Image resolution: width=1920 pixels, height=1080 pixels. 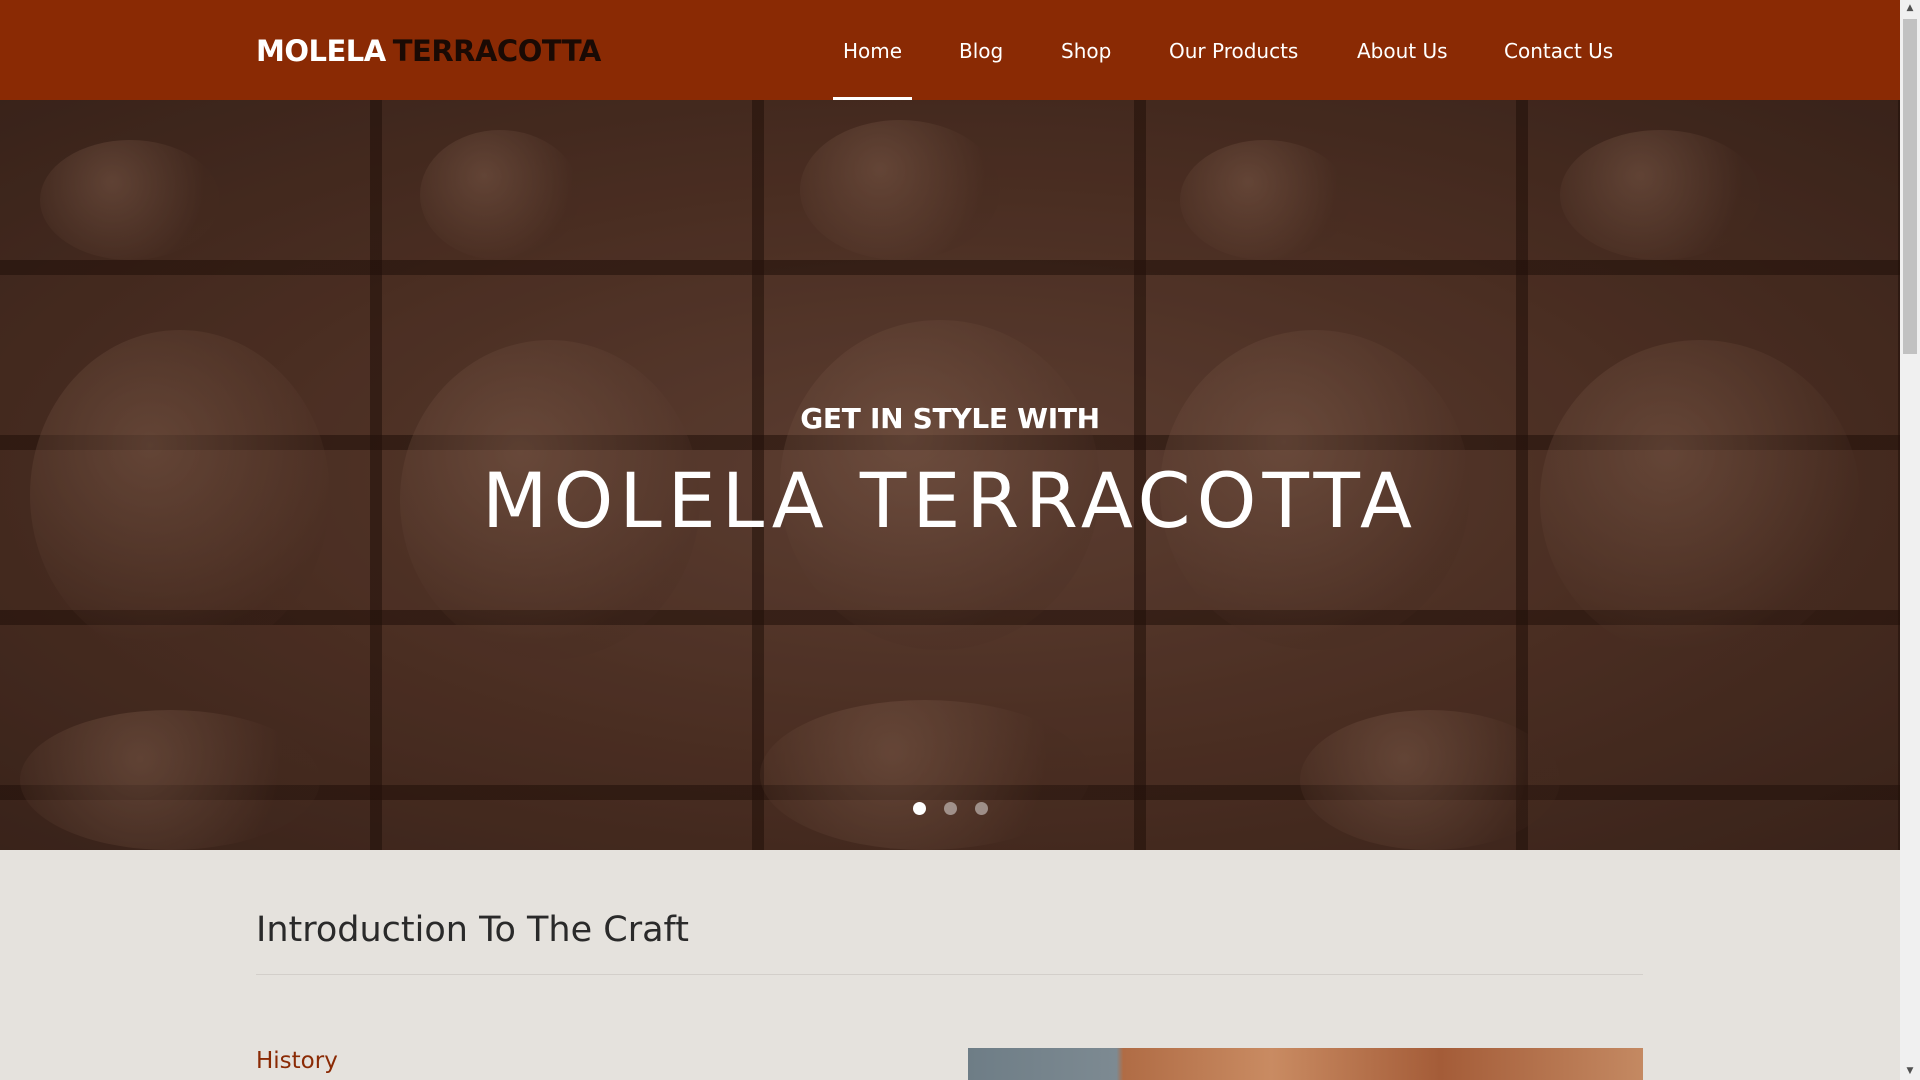 I want to click on nav-item-shop: Shop, so click(x=1086, y=50).